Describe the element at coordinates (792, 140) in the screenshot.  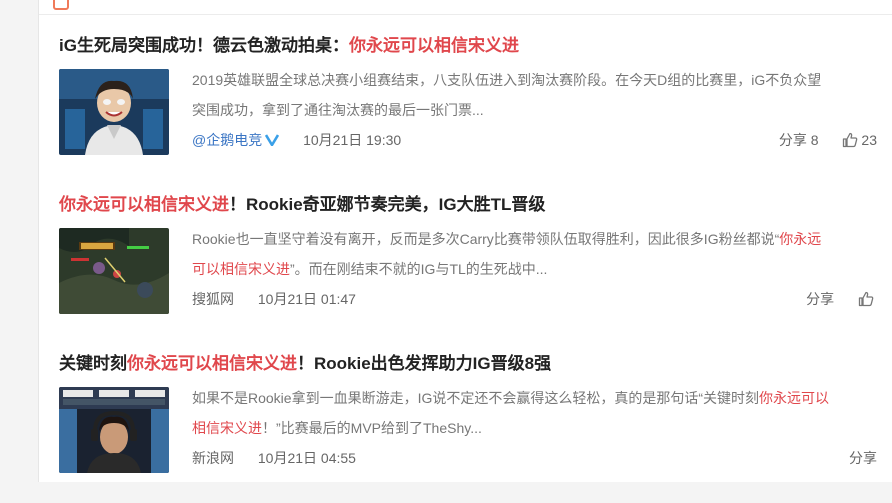
I see `share-label: 分享` at that location.